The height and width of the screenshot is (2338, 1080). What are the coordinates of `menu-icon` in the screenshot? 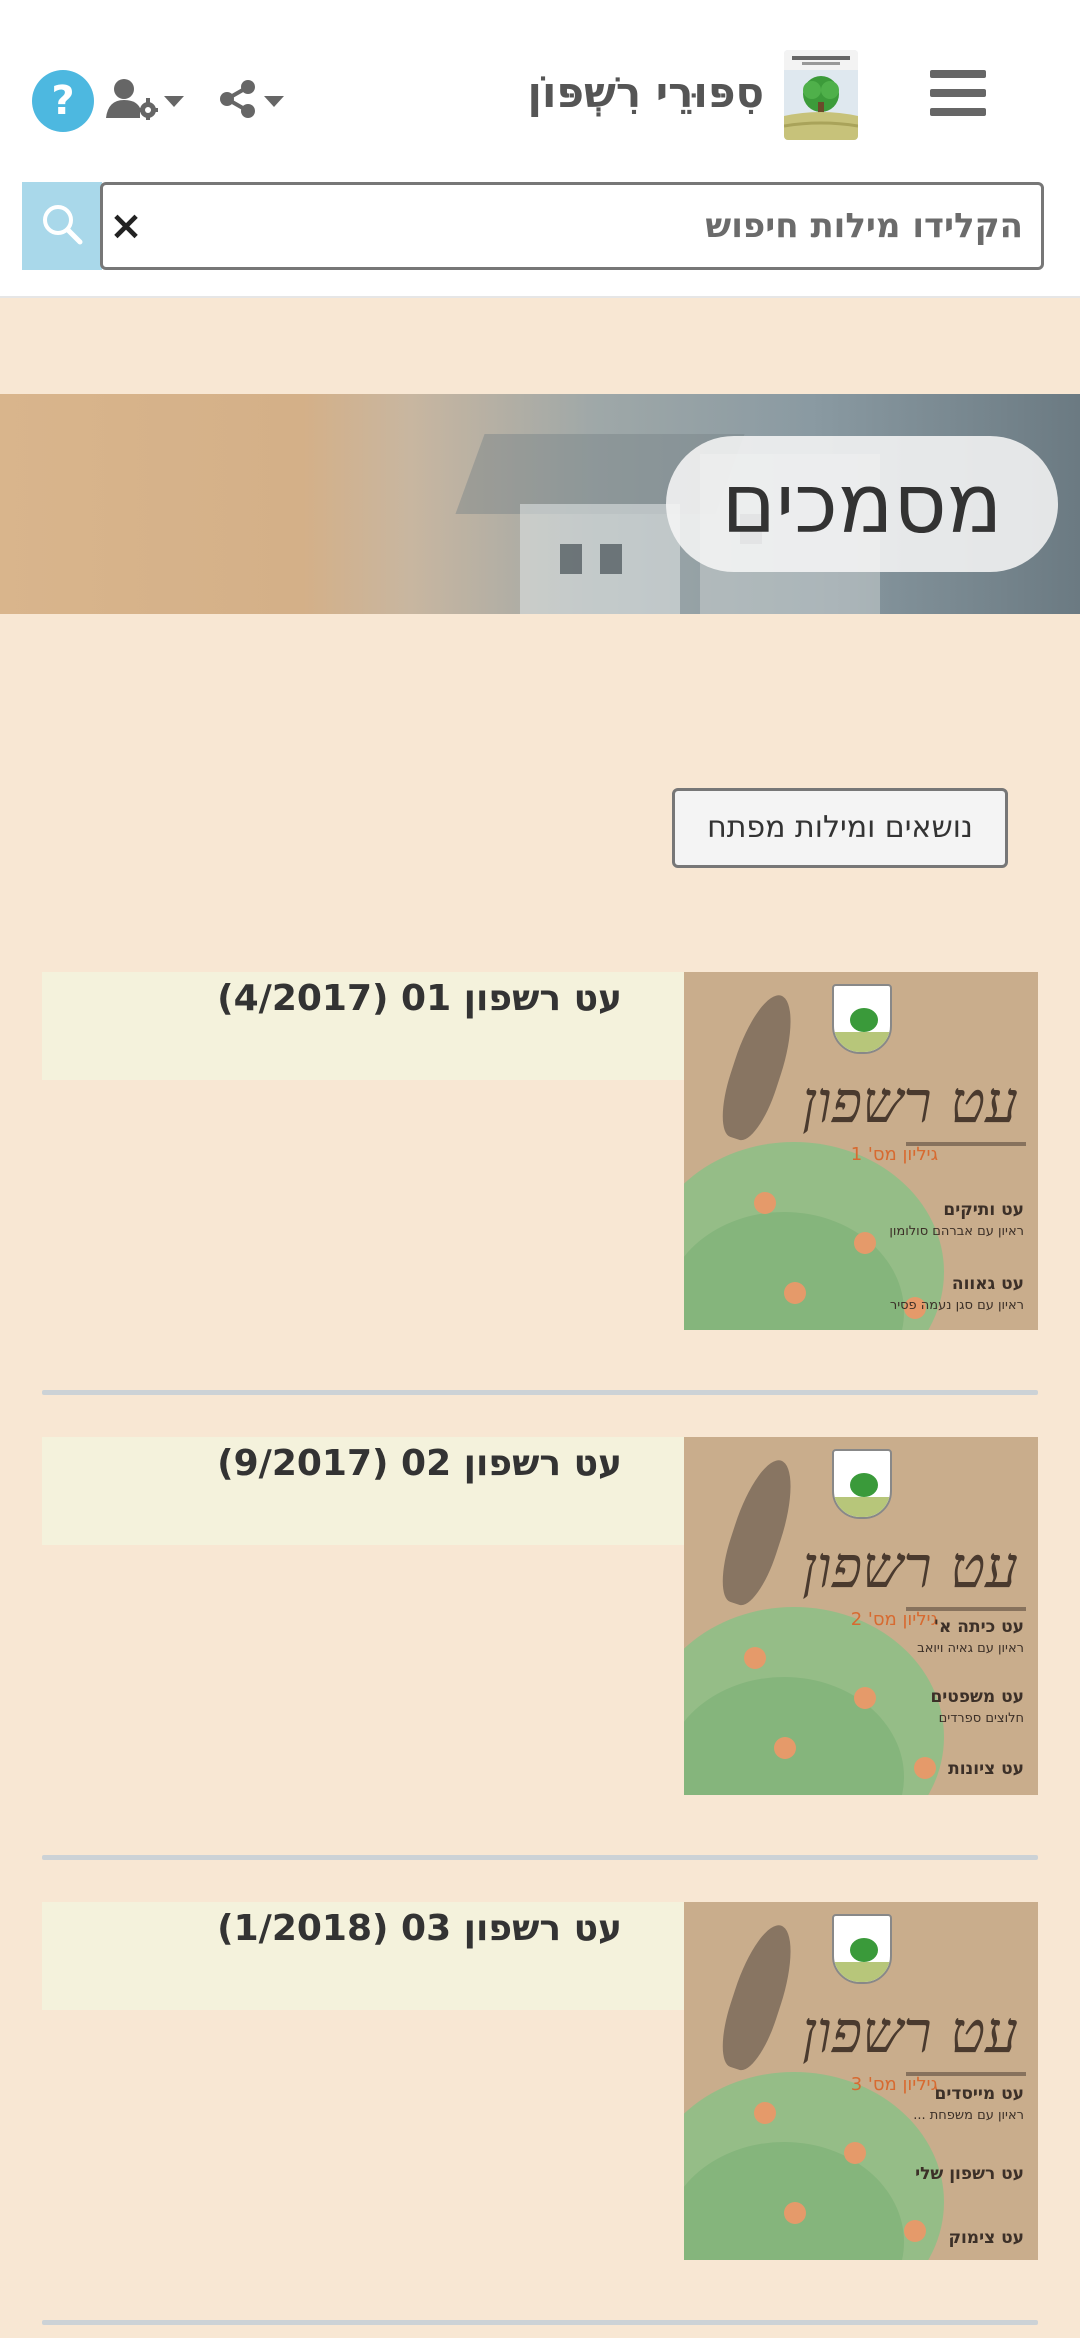 It's located at (958, 93).